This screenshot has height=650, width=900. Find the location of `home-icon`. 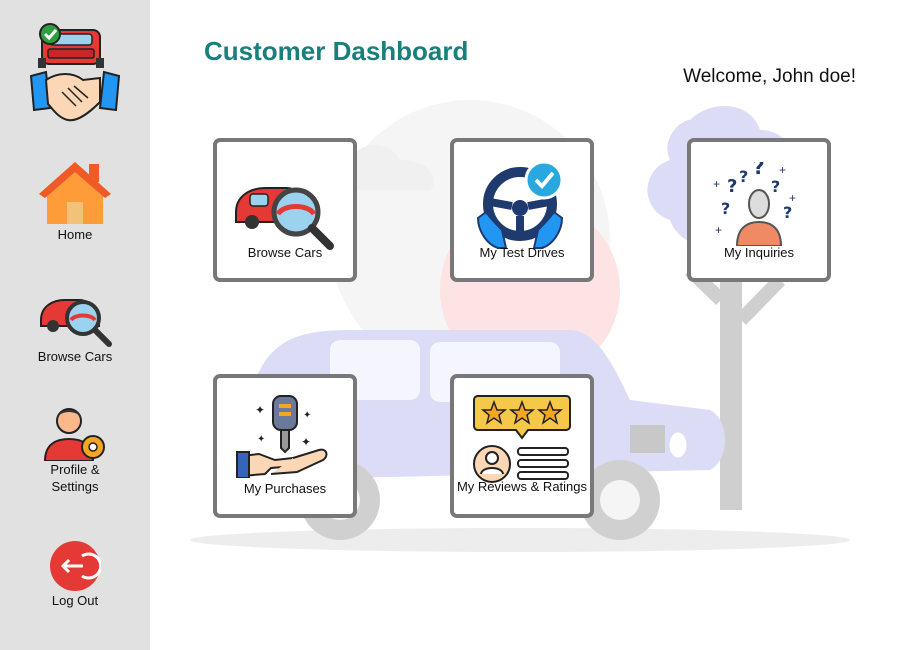

home-icon is located at coordinates (75, 193).